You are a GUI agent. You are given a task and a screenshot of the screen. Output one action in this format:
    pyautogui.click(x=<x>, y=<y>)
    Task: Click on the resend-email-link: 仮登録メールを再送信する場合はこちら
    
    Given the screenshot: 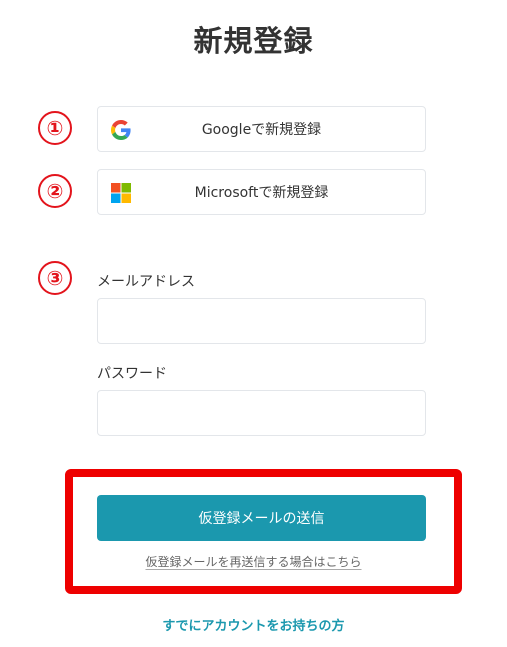 What is the action you would take?
    pyautogui.click(x=253, y=562)
    